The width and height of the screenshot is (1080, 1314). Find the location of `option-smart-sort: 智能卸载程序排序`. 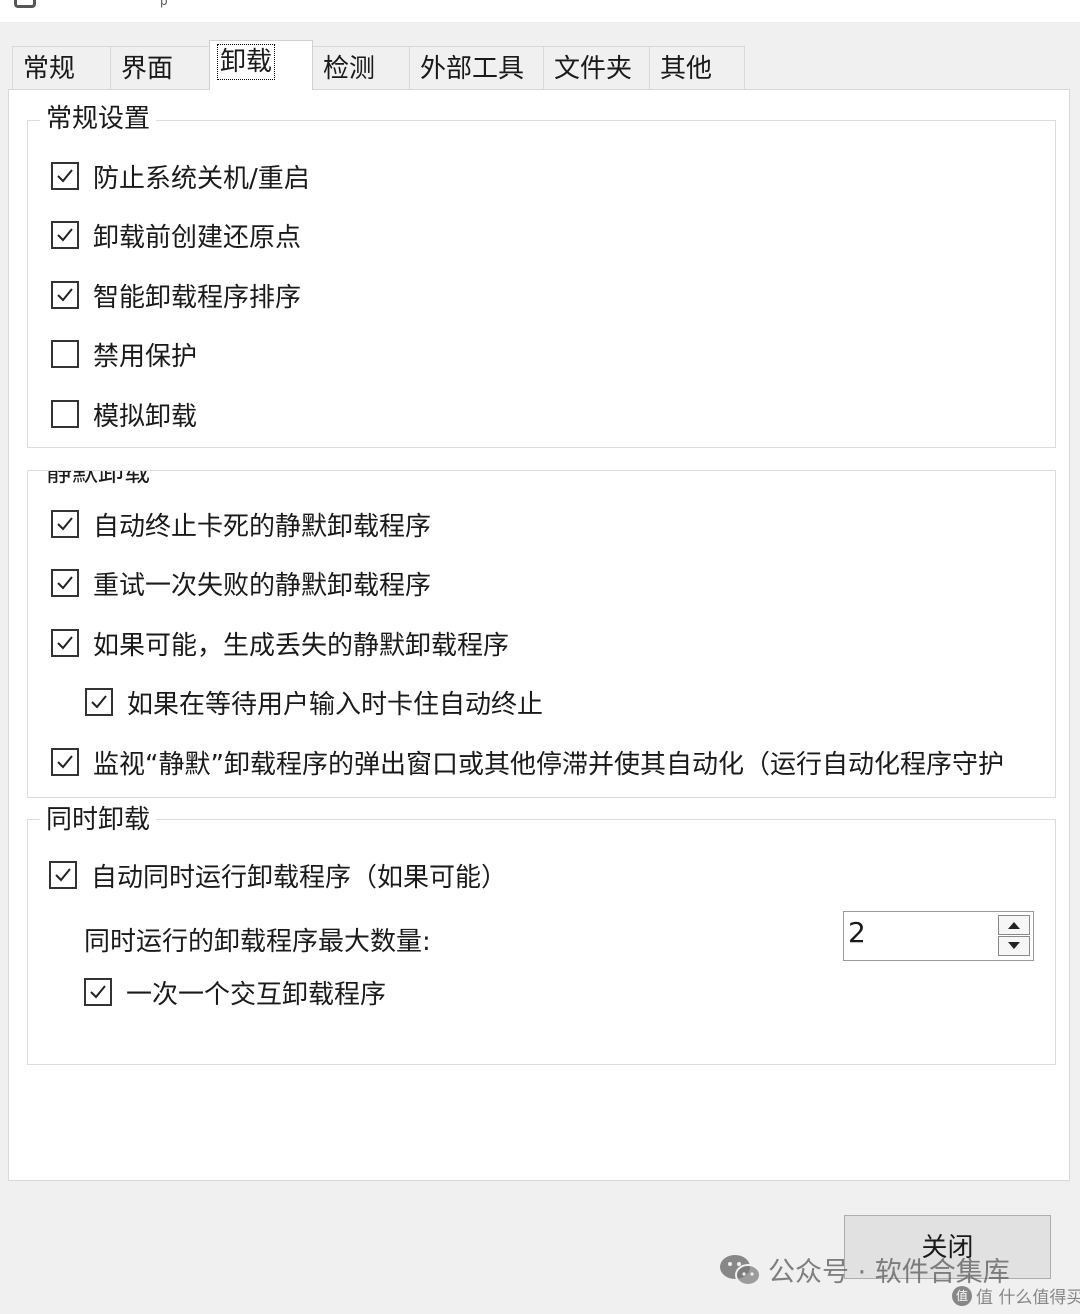

option-smart-sort: 智能卸载程序排序 is located at coordinates (176, 295).